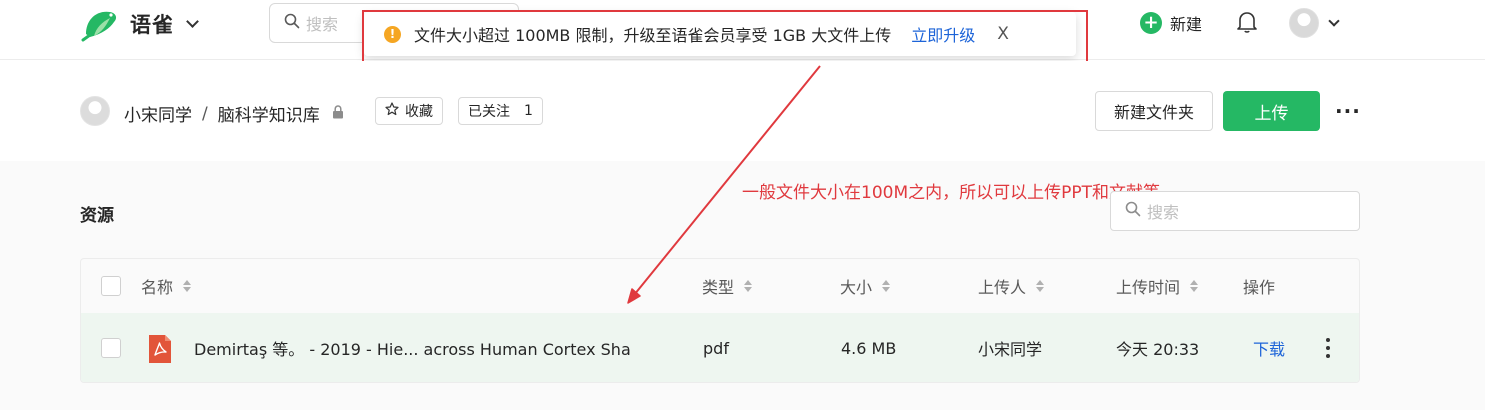  What do you see at coordinates (392, 111) in the screenshot?
I see `star-icon` at bounding box center [392, 111].